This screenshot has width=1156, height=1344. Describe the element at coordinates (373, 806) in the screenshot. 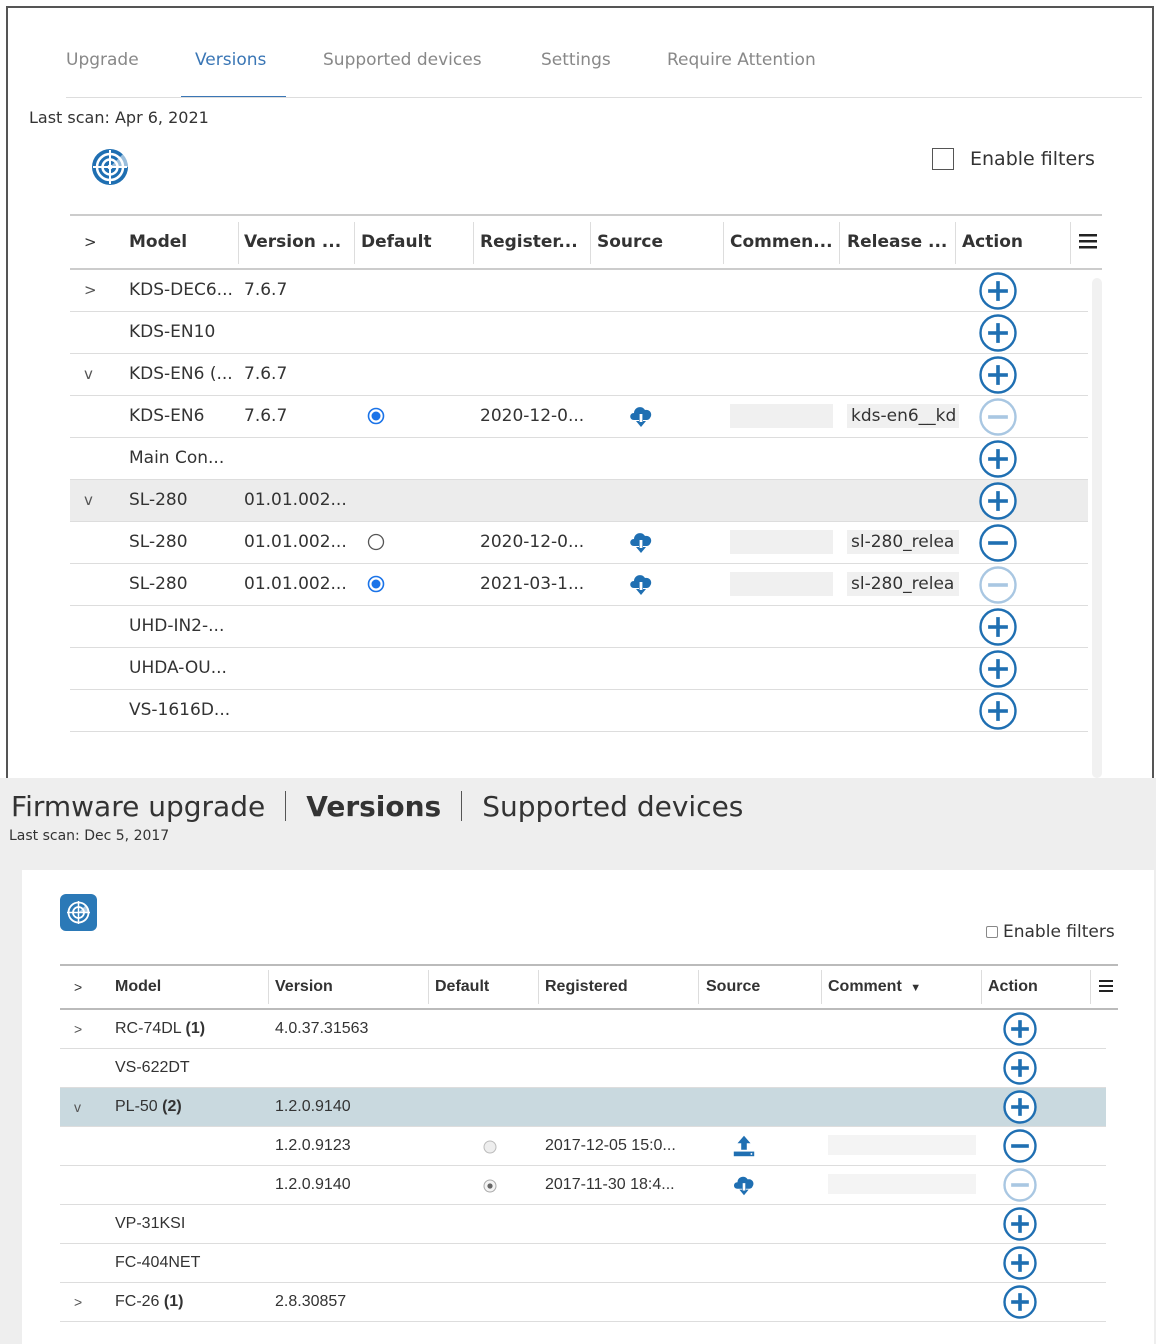

I see `nav-versions: Versions` at that location.